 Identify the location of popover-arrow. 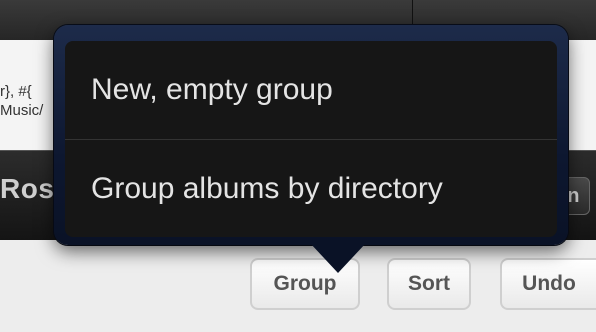
(338, 258).